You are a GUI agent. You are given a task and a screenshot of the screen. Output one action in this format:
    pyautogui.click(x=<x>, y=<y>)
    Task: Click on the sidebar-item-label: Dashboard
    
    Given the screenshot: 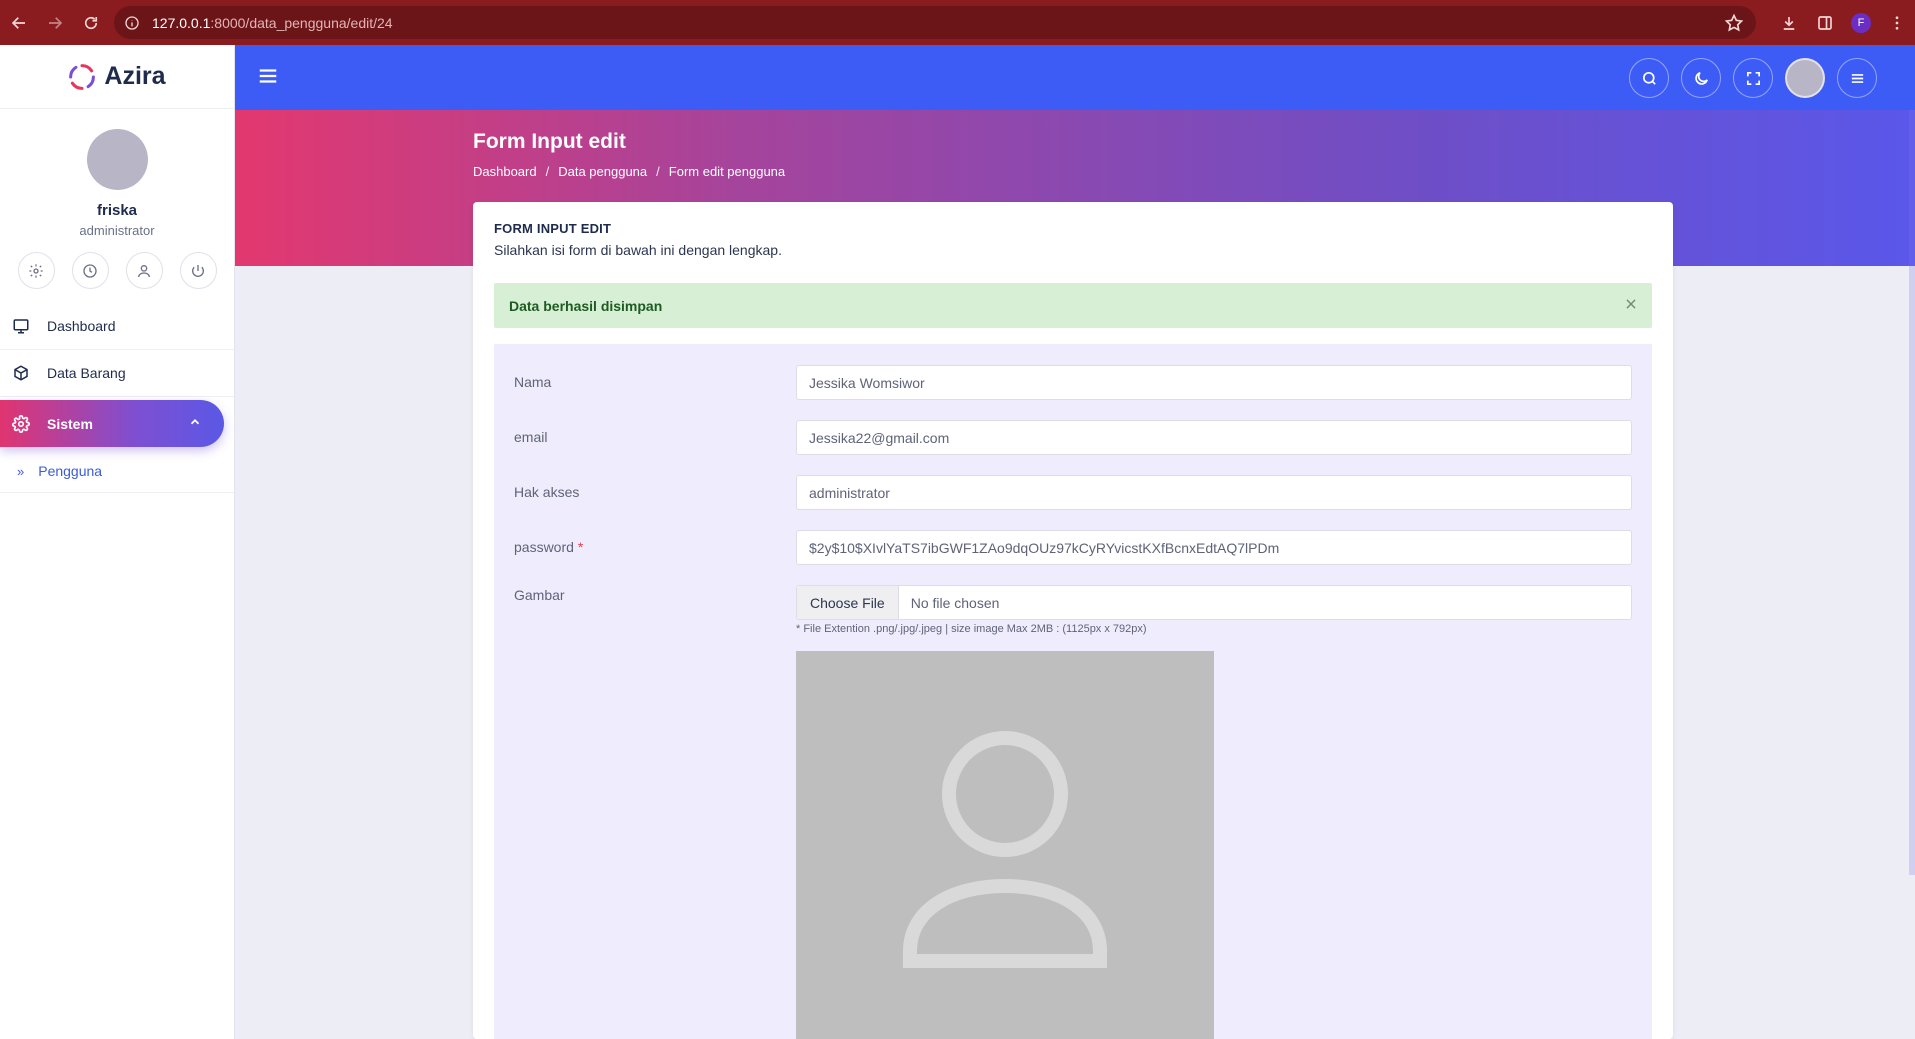 What is the action you would take?
    pyautogui.click(x=81, y=326)
    